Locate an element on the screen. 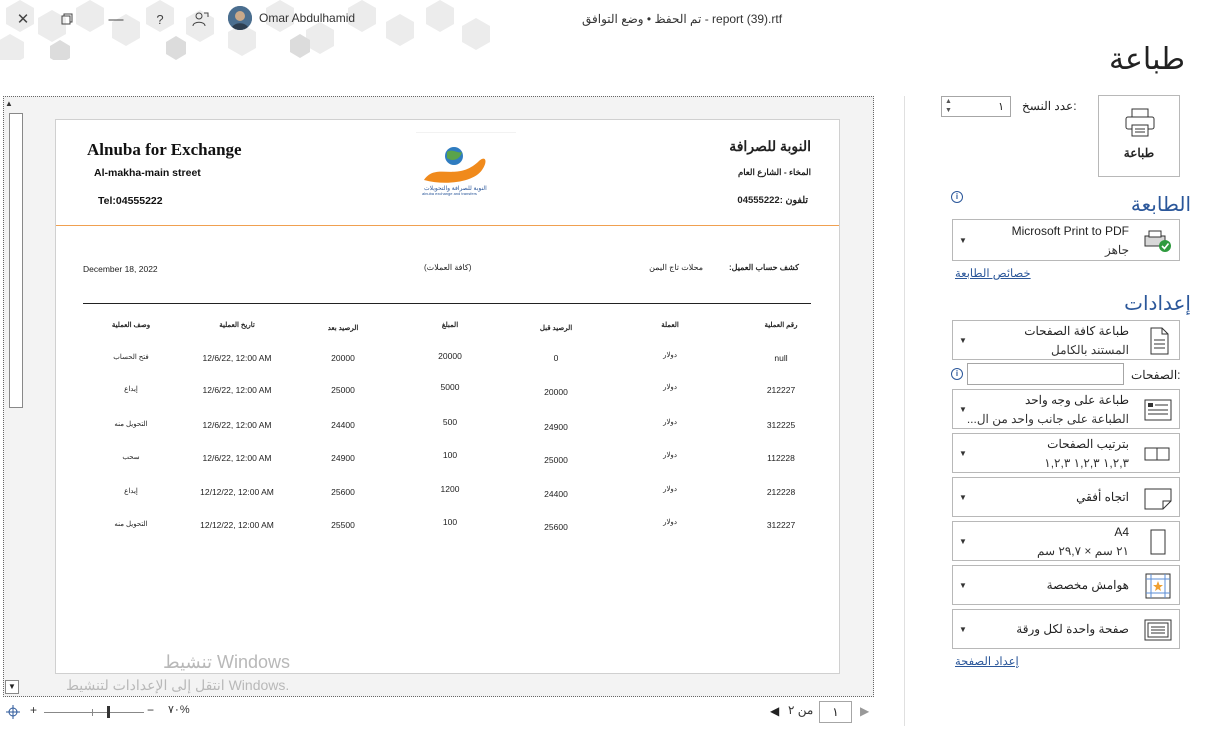 Image resolution: width=1219 pixels, height=731 pixels. table-cell: 312225 is located at coordinates (781, 425).